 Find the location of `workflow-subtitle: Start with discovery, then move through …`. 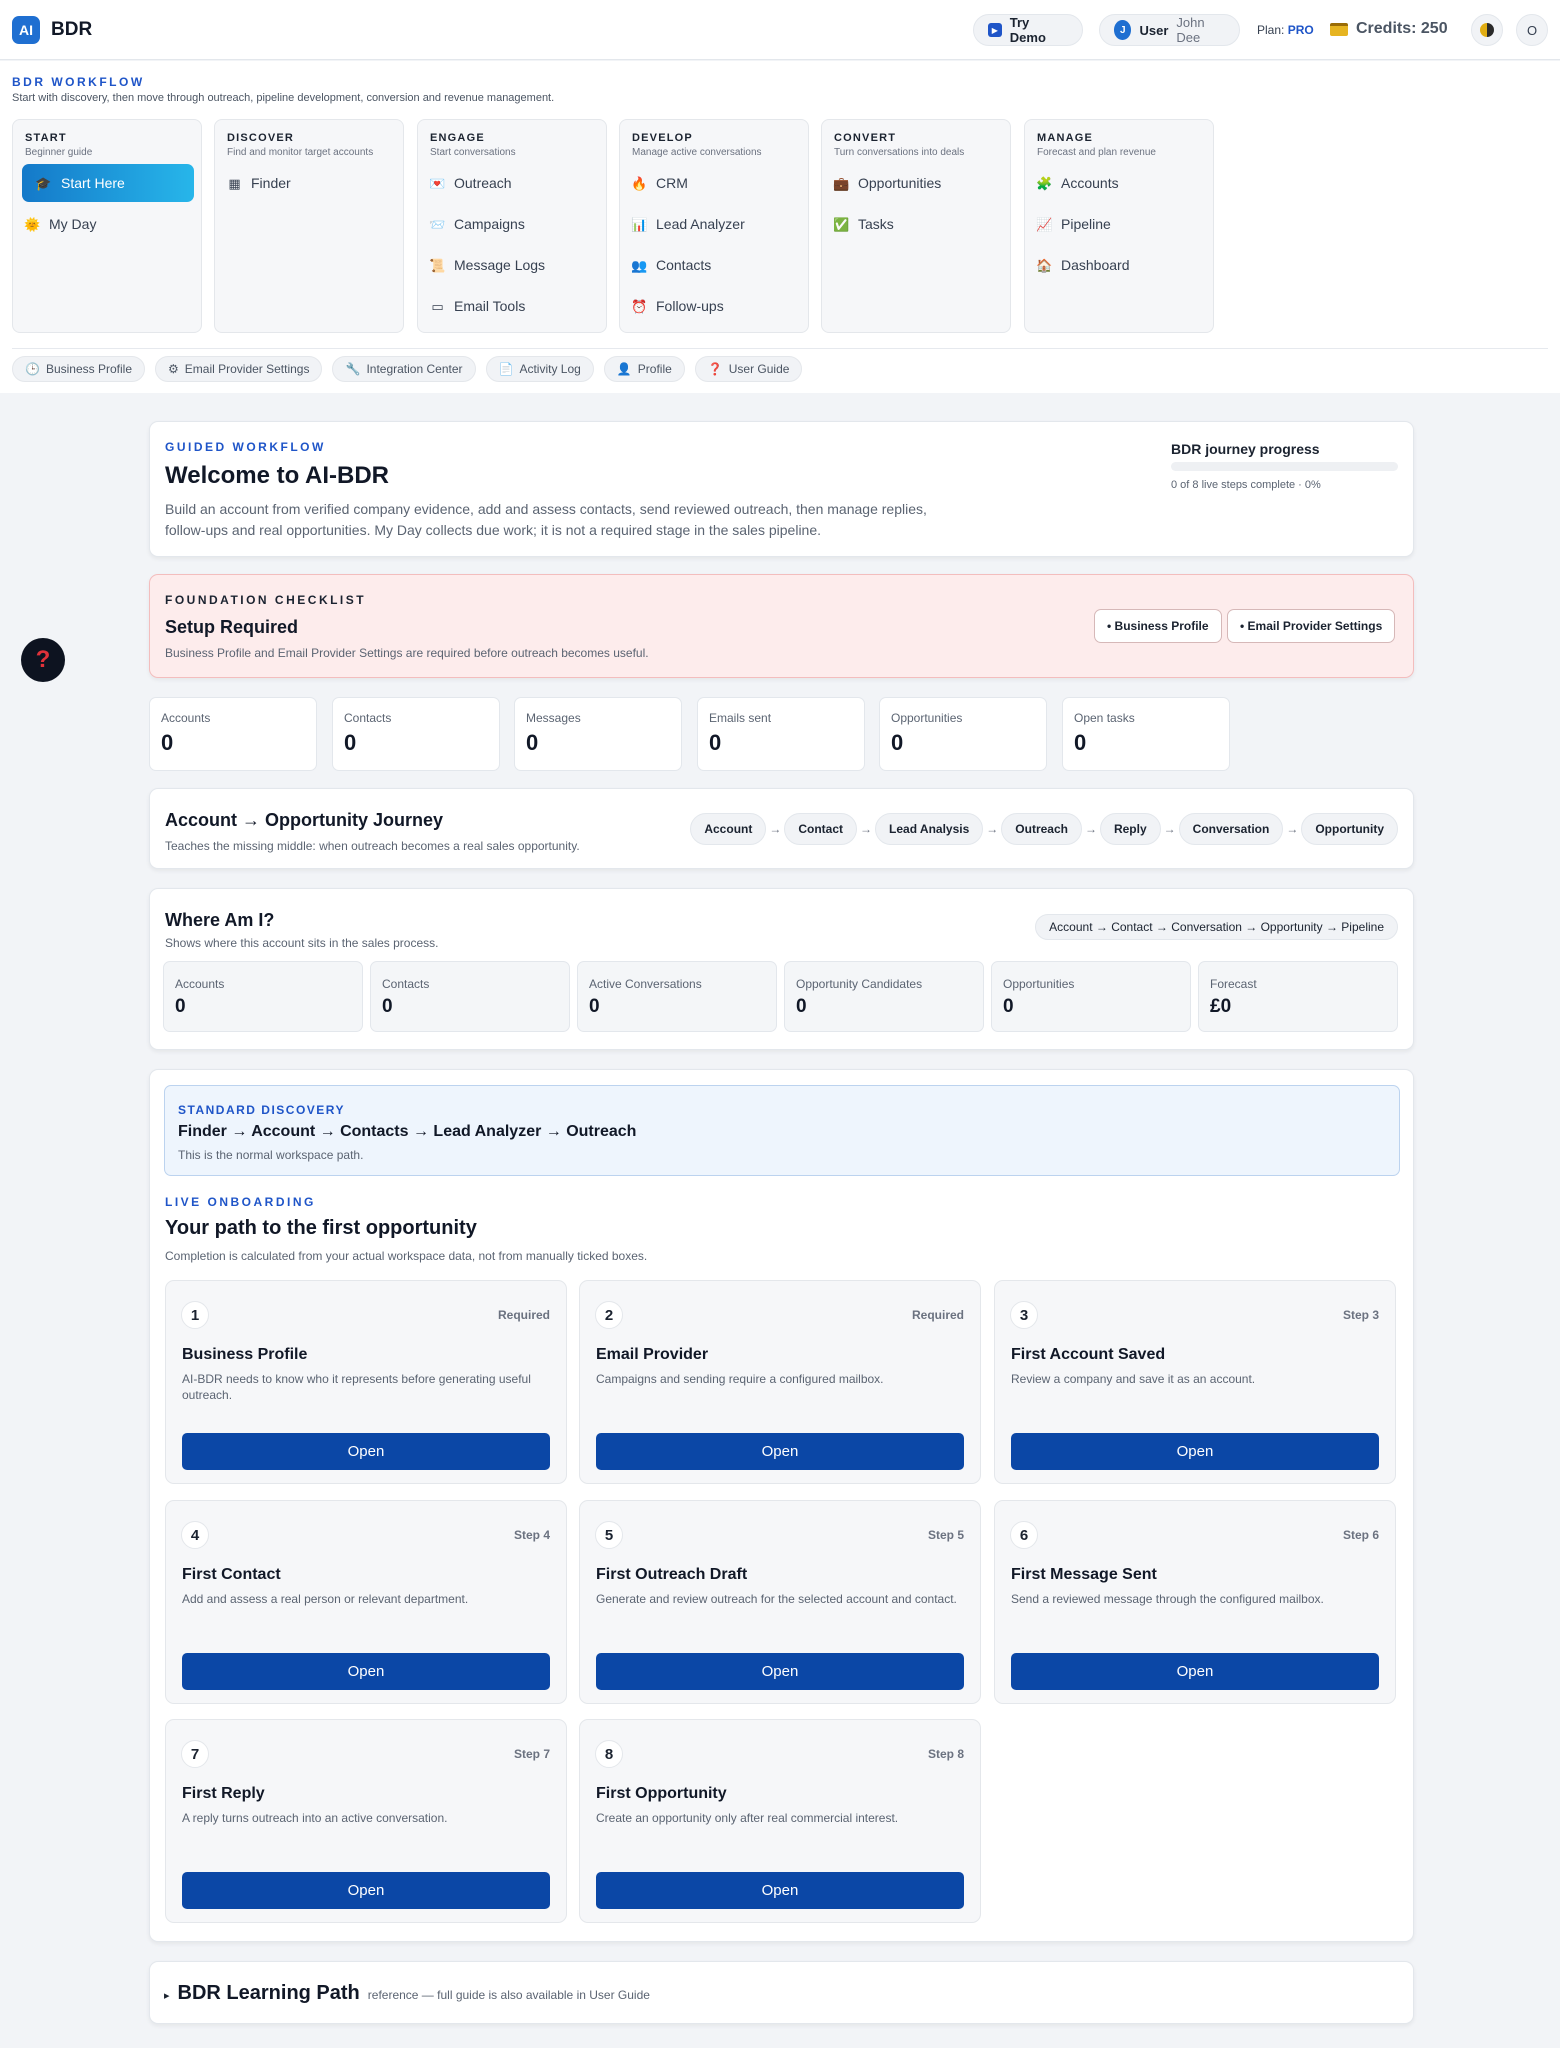

workflow-subtitle: Start with discovery, then move through … is located at coordinates (283, 98).